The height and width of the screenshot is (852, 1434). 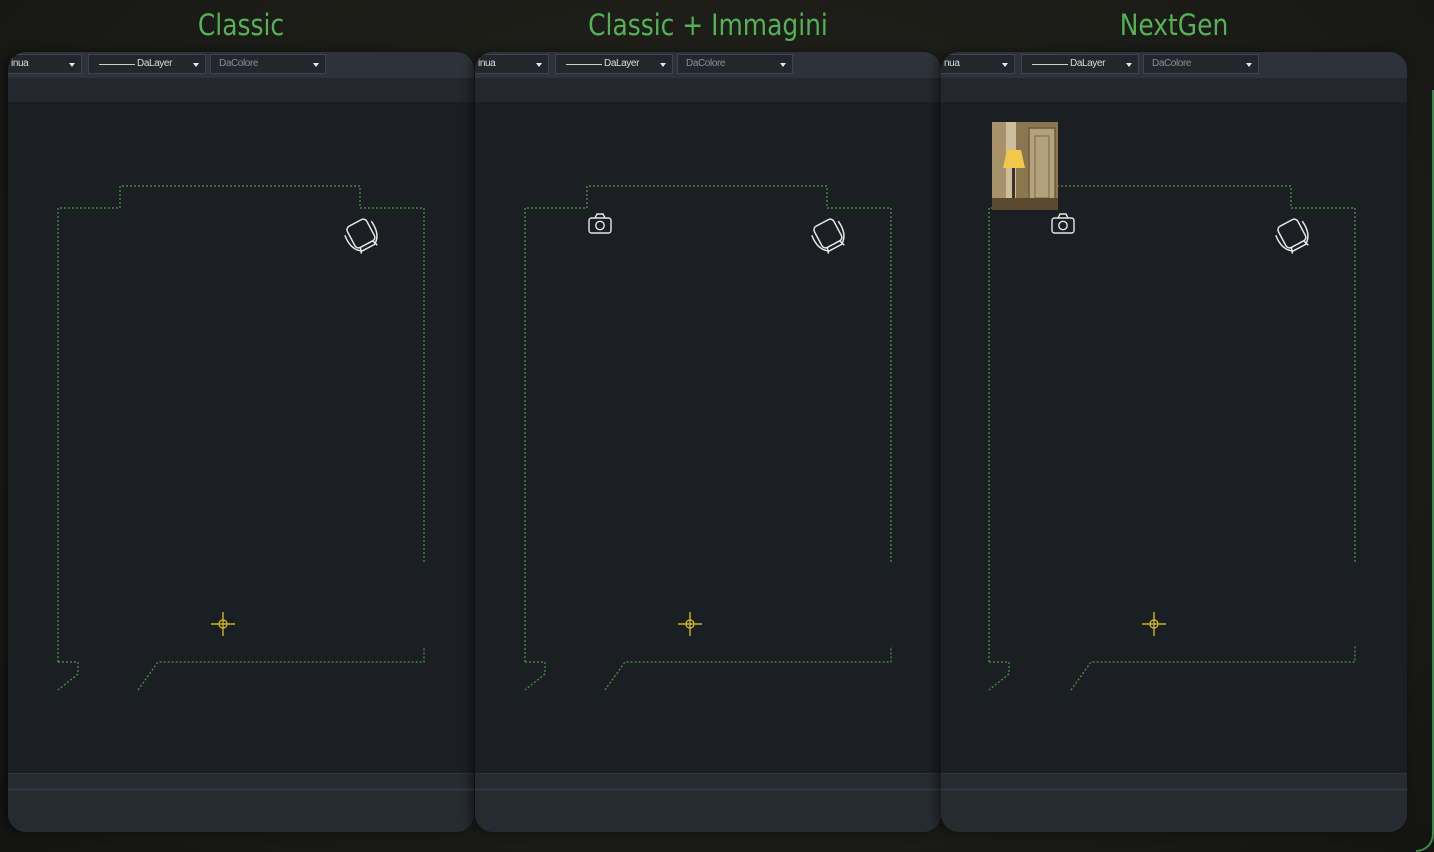 I want to click on caption-nextgen: NextGen, so click(x=1174, y=25).